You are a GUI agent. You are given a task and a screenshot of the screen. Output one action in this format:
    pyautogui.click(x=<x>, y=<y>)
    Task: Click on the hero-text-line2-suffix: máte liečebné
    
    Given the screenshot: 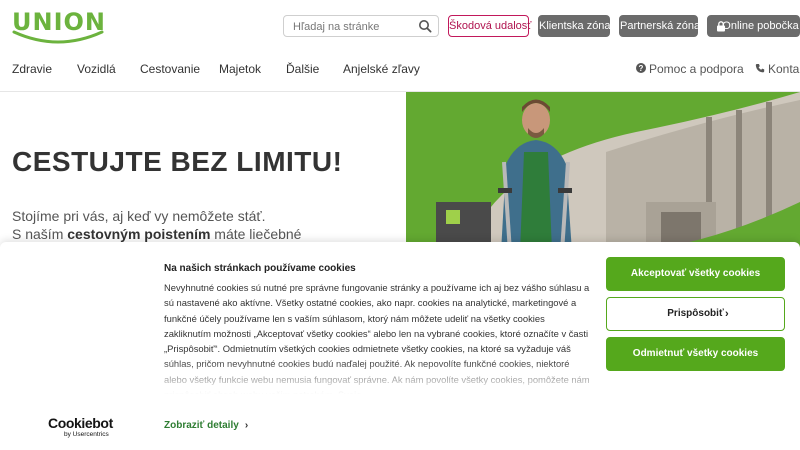 What is the action you would take?
    pyautogui.click(x=256, y=234)
    